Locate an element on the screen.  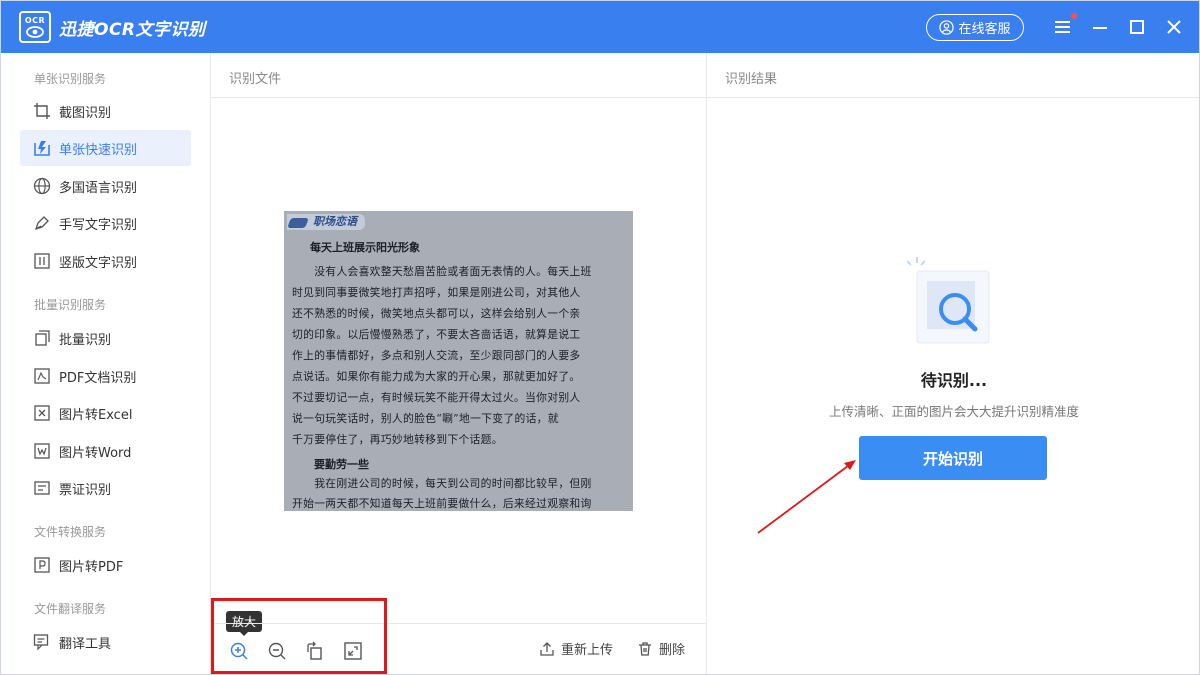
doc-line: 说一句玩笑话时，别人的脸色“唰”地一下变了的话，就 is located at coordinates (425, 418).